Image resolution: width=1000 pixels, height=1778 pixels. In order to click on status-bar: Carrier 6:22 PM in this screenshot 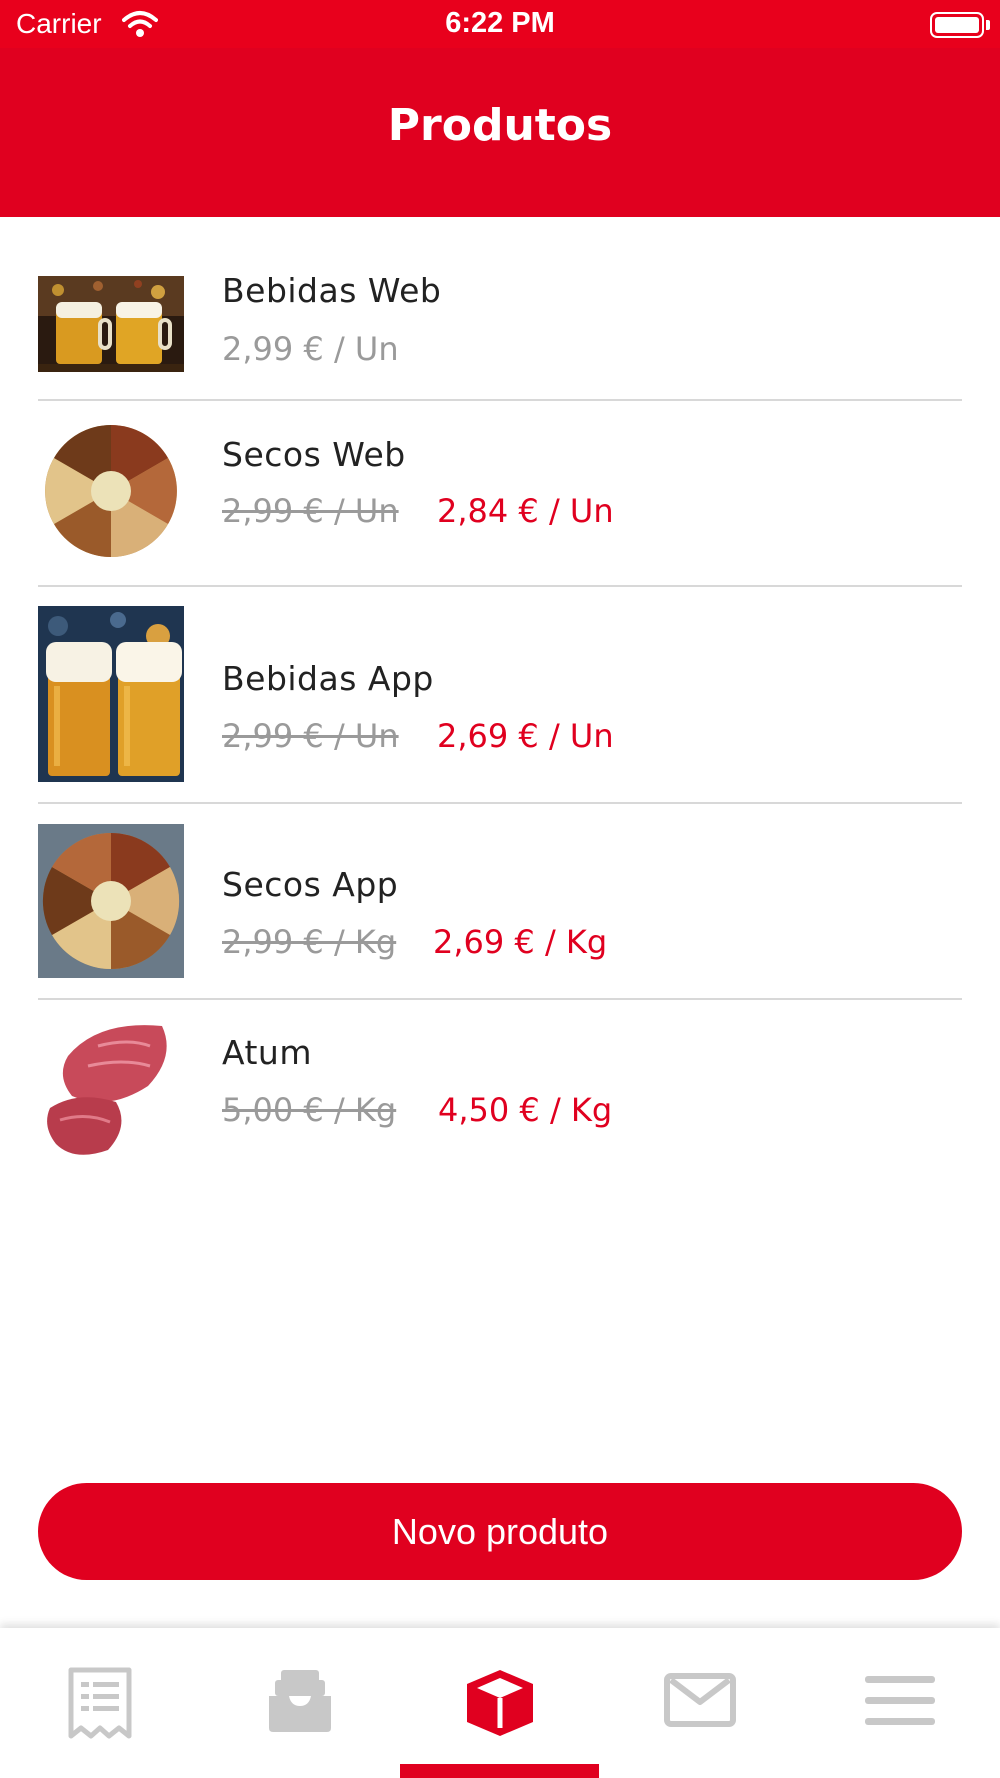, I will do `click(500, 24)`.